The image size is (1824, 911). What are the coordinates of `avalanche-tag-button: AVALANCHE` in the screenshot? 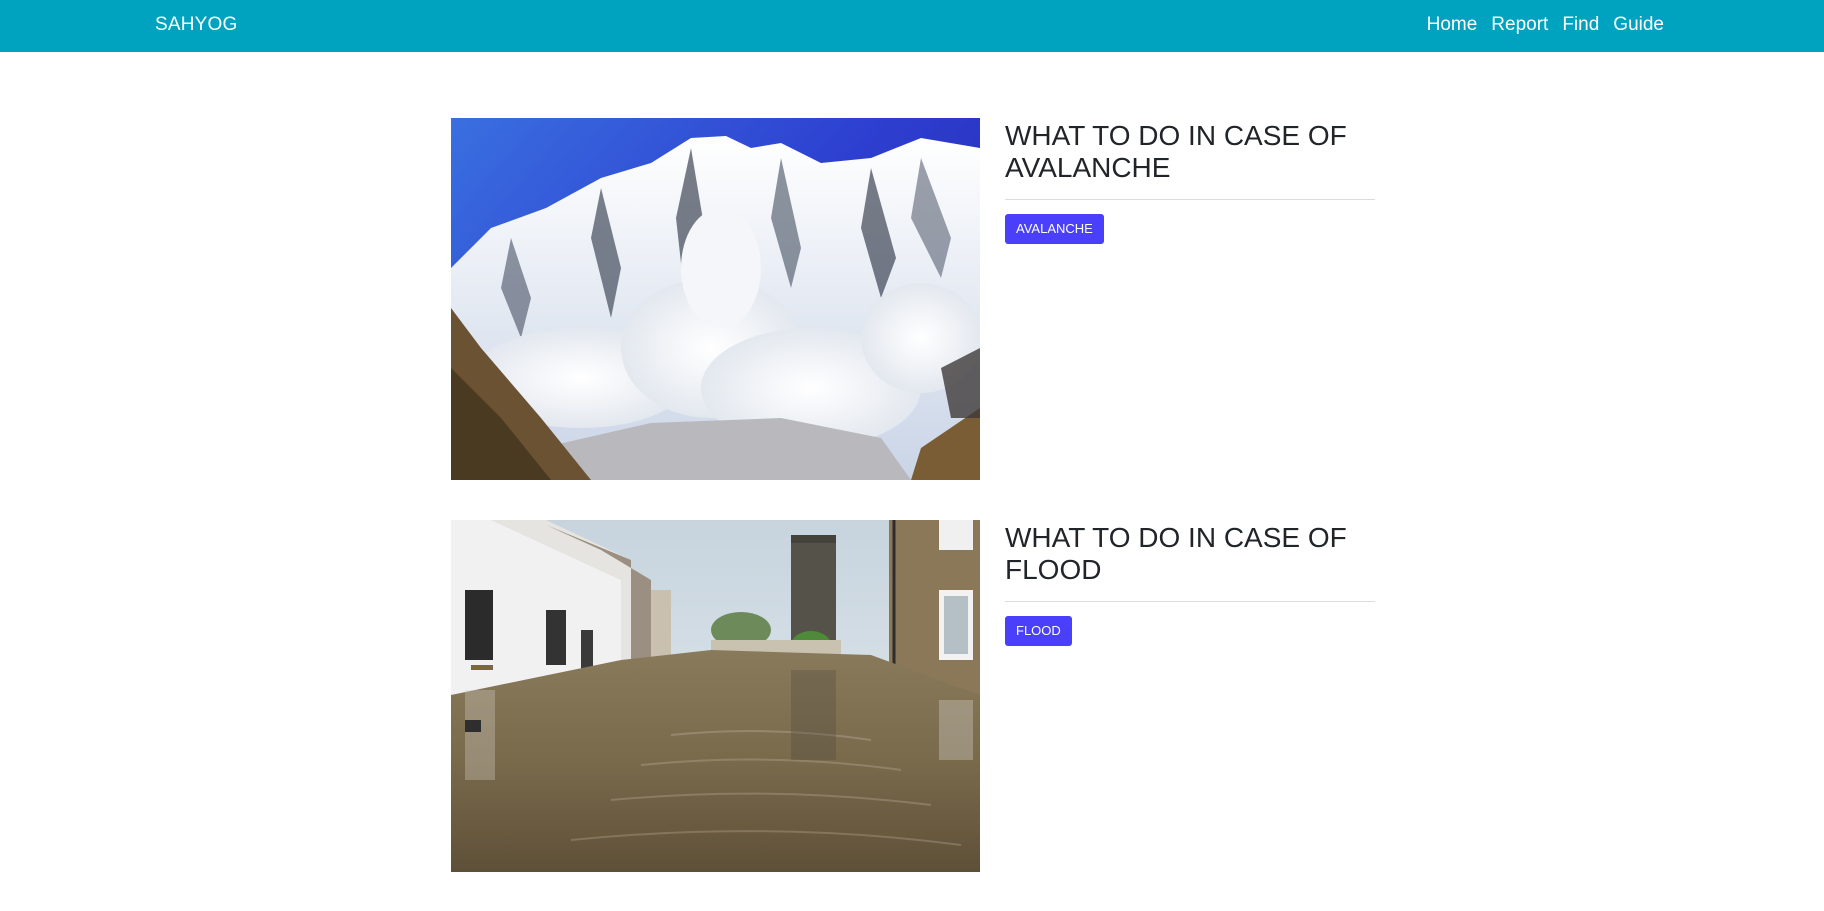 It's located at (1054, 229).